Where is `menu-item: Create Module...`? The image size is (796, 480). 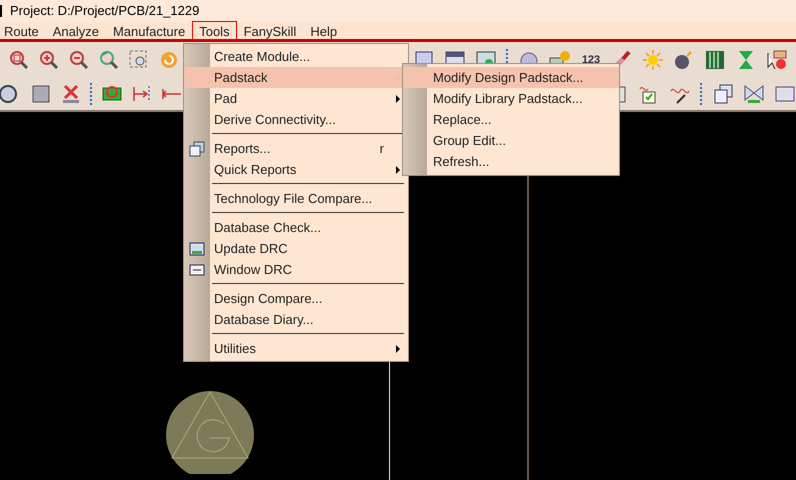 menu-item: Create Module... is located at coordinates (296, 56).